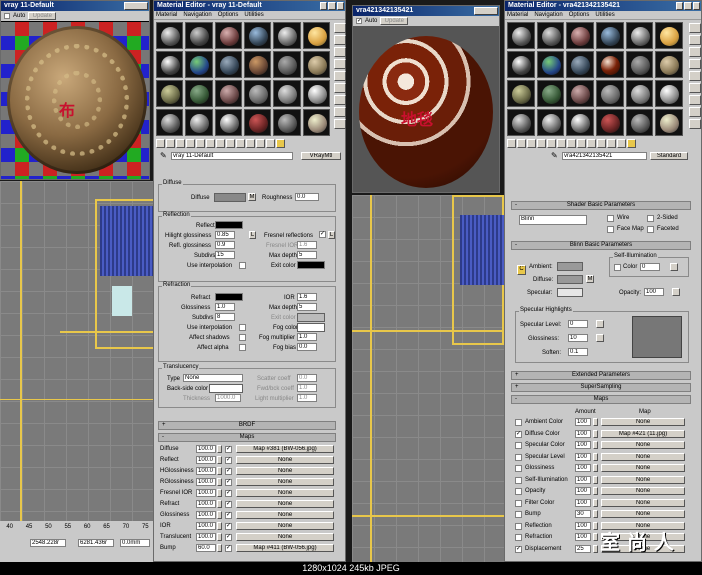 This screenshot has height=575, width=702. What do you see at coordinates (77, 351) in the screenshot?
I see `viewport-left` at bounding box center [77, 351].